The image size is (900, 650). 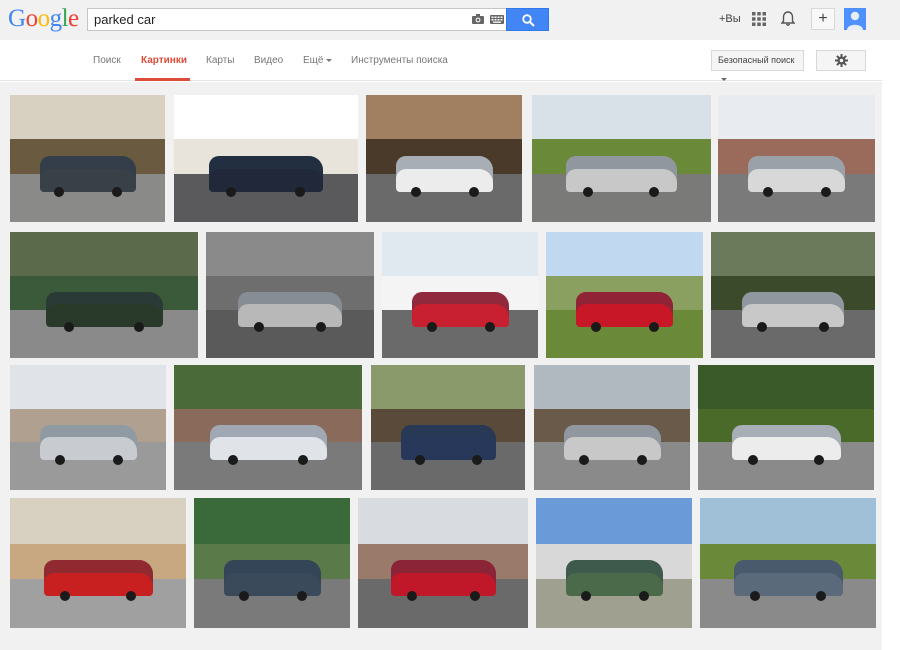 What do you see at coordinates (107, 60) in the screenshot?
I see `tab-search: Поиск` at bounding box center [107, 60].